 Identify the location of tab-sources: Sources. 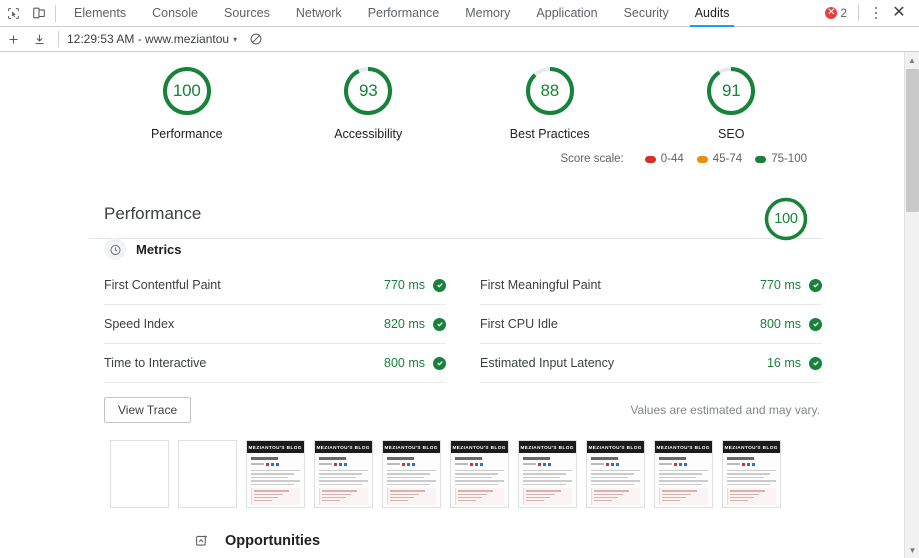
(247, 13).